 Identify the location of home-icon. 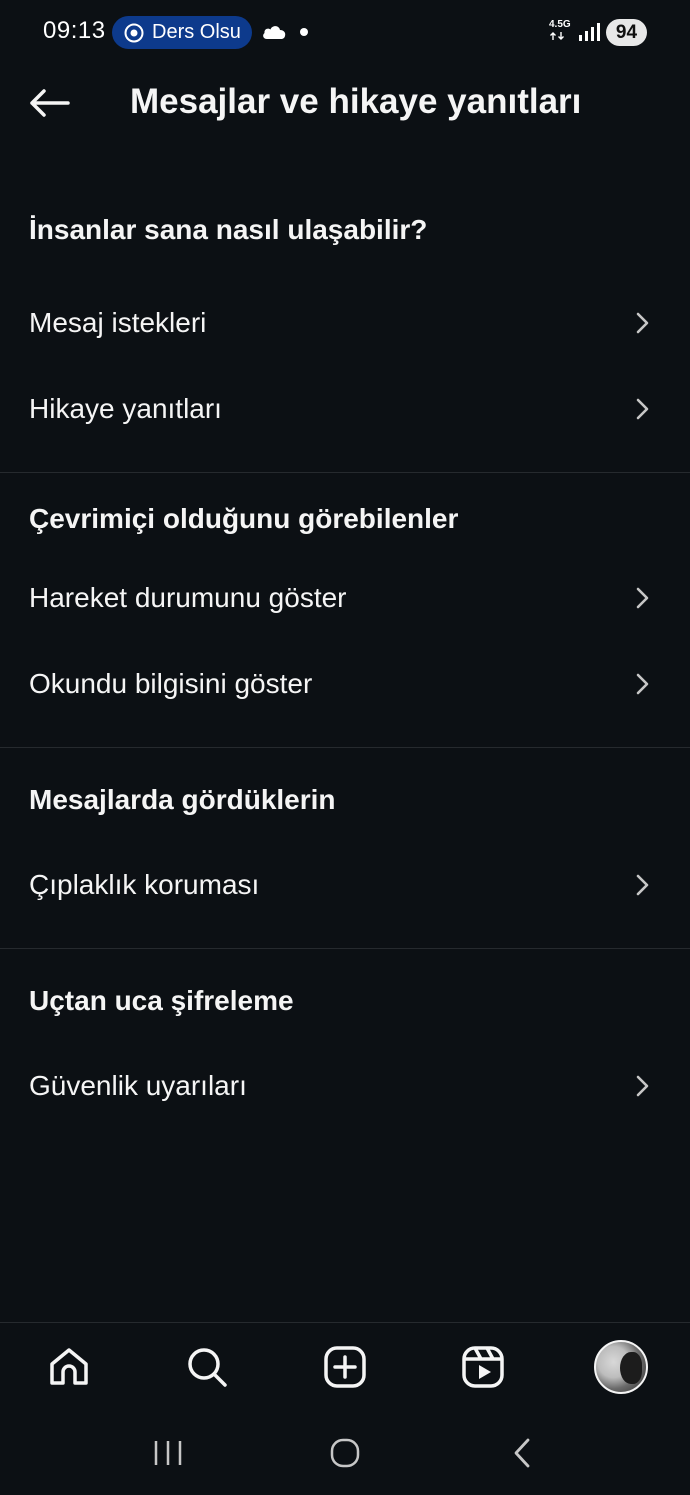
(69, 1366).